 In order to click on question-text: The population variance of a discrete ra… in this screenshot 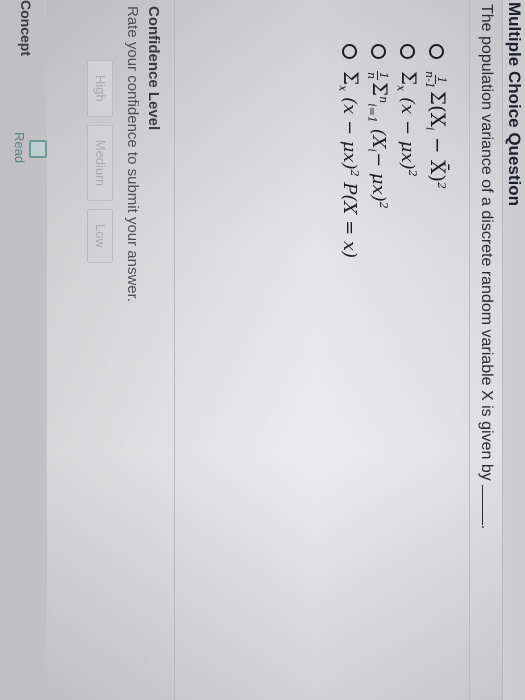, I will do `click(486, 266)`.